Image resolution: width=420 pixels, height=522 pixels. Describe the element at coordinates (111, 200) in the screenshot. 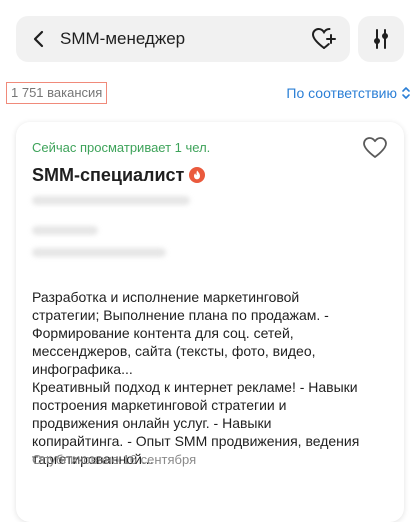

I see `blurred-salary` at that location.